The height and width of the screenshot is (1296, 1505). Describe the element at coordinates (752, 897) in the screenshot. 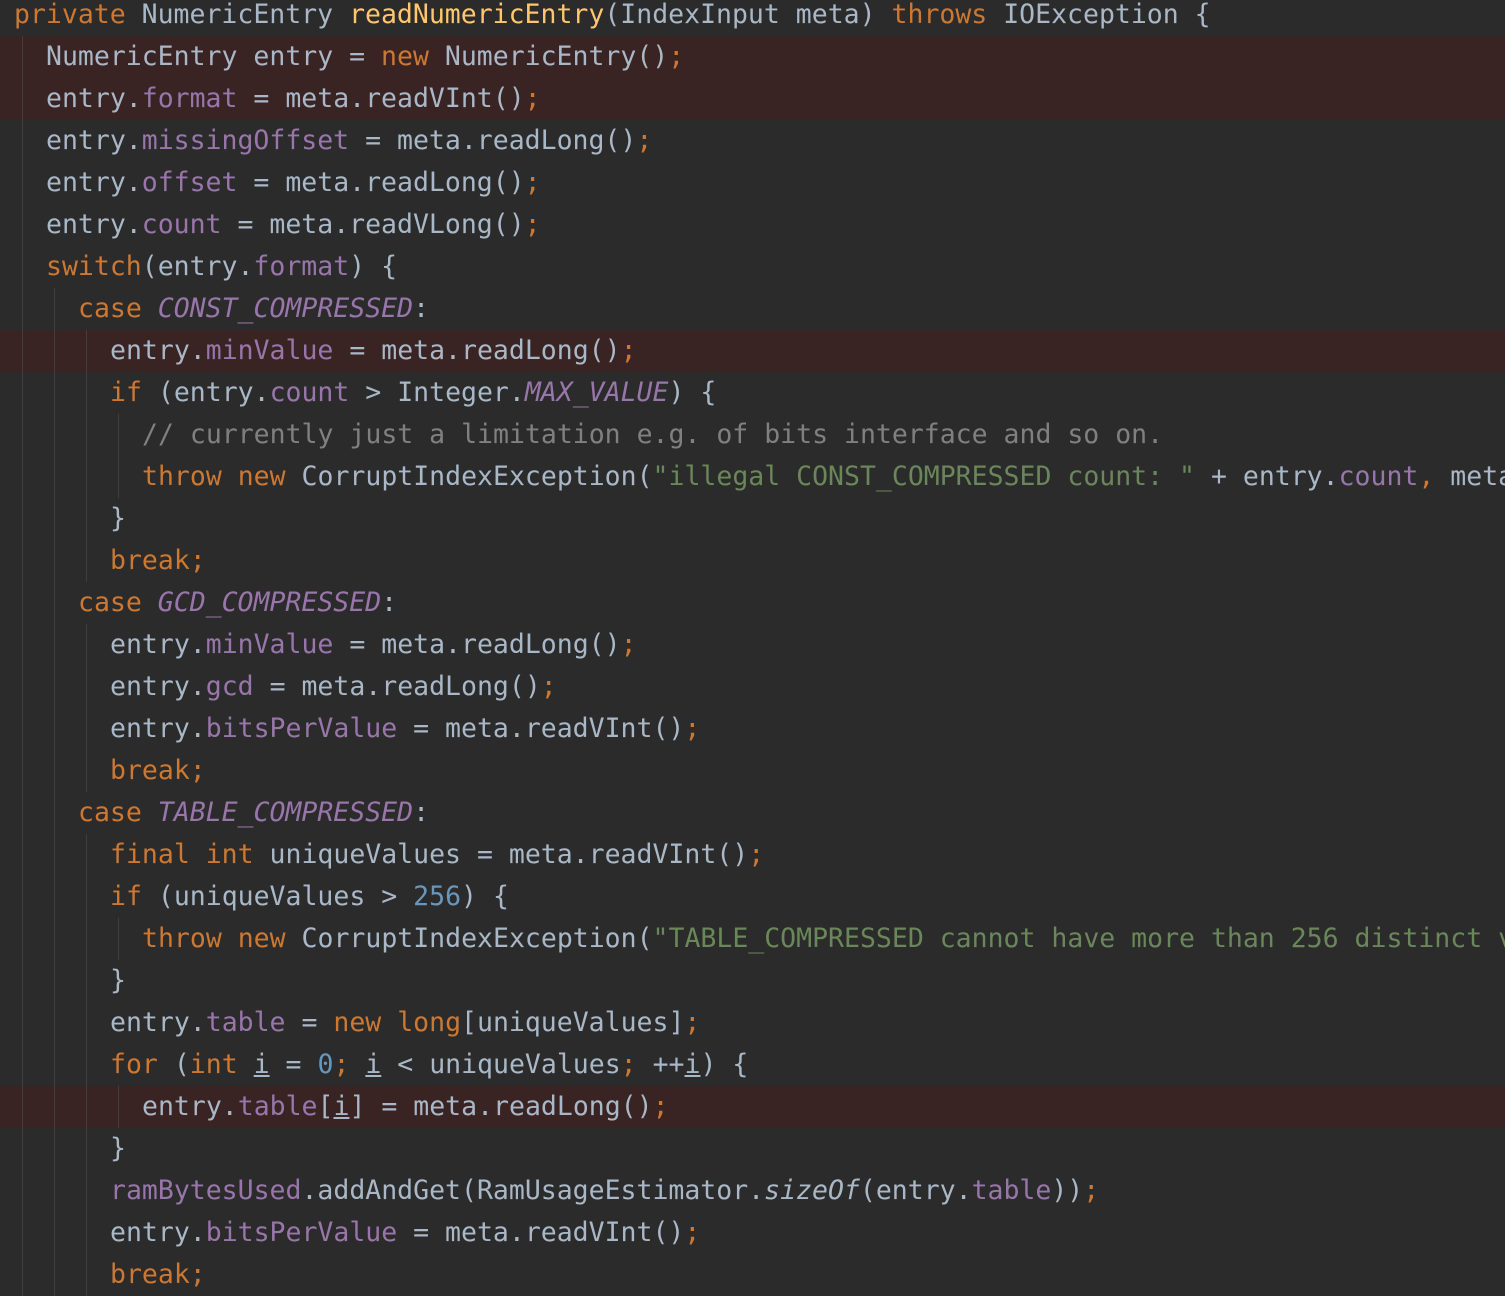

I see `code-line: if (uniqueValues > 256) {` at that location.